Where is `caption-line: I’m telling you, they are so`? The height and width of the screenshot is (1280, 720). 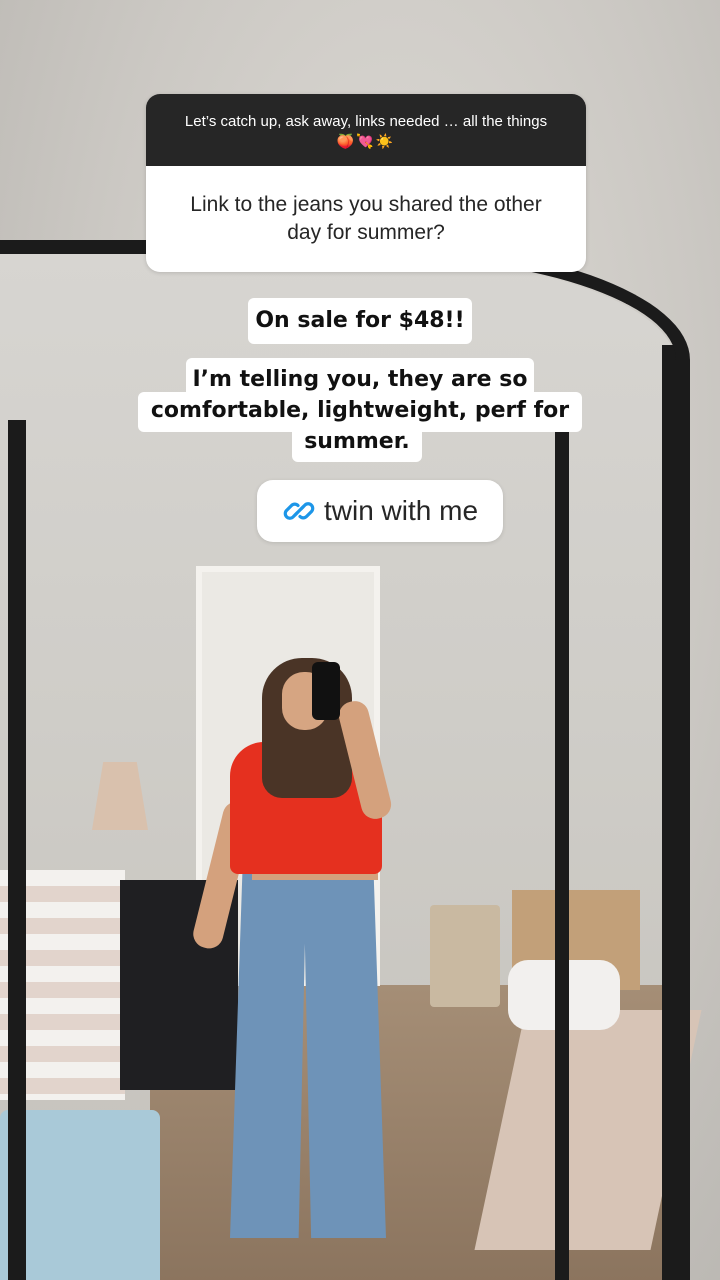 caption-line: I’m telling you, they are so is located at coordinates (360, 377).